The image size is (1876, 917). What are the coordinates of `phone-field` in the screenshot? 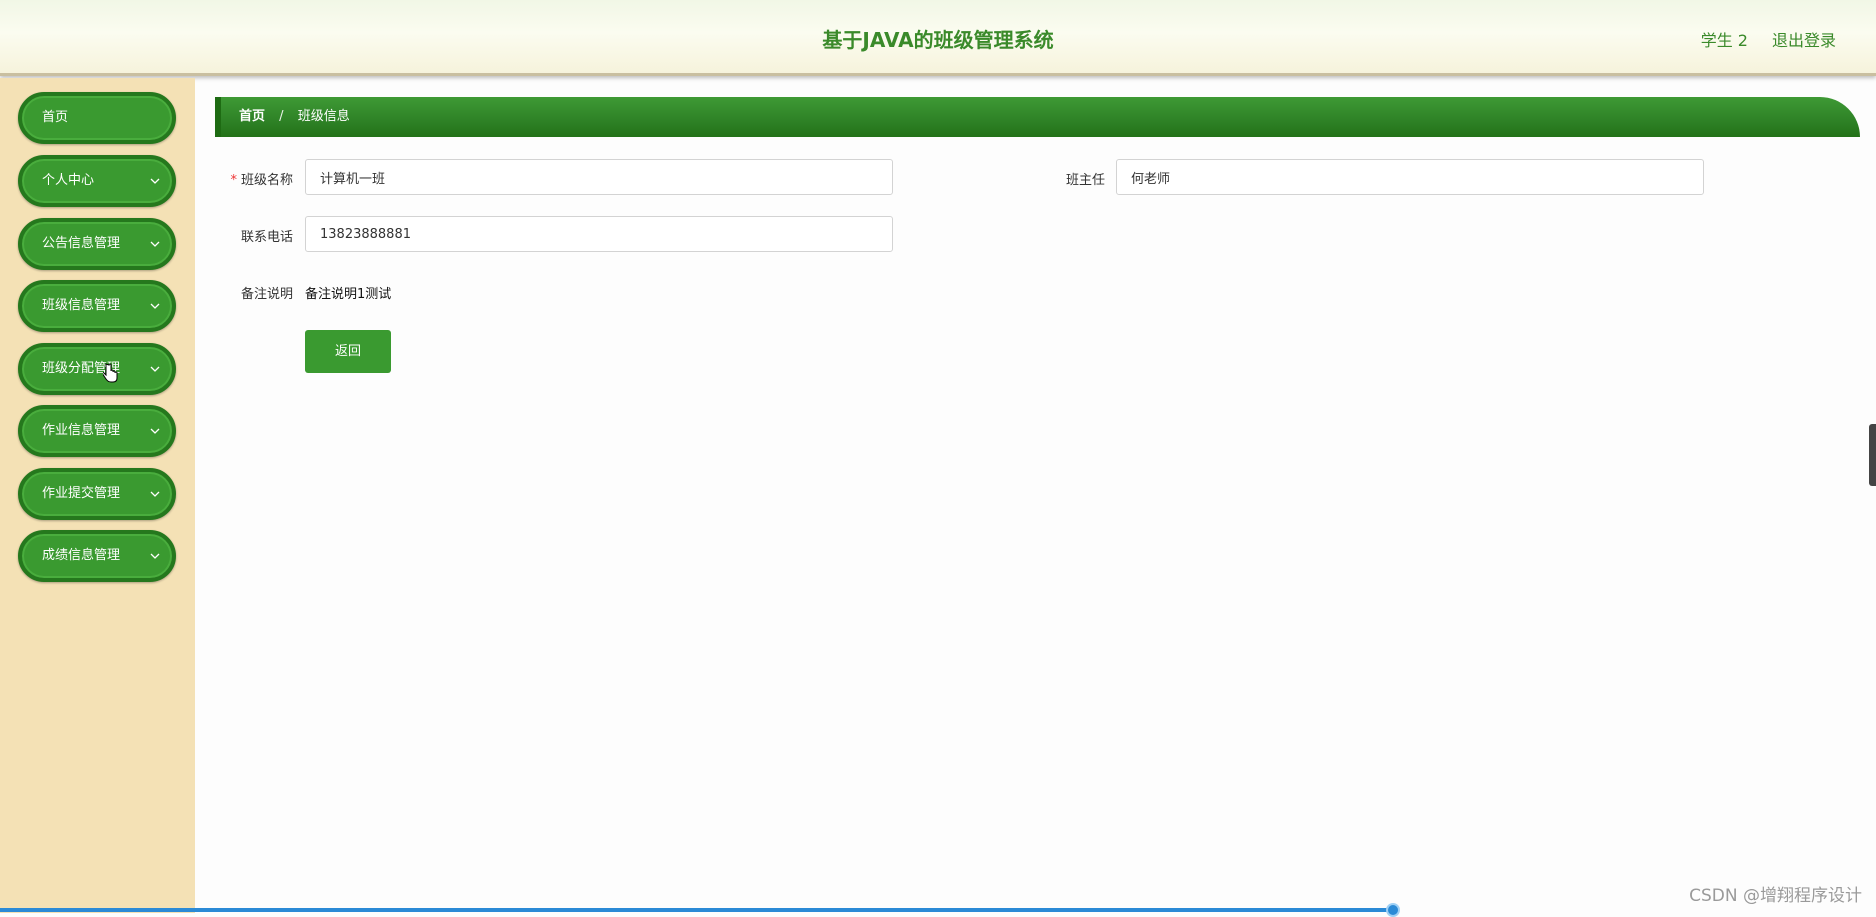 It's located at (599, 234).